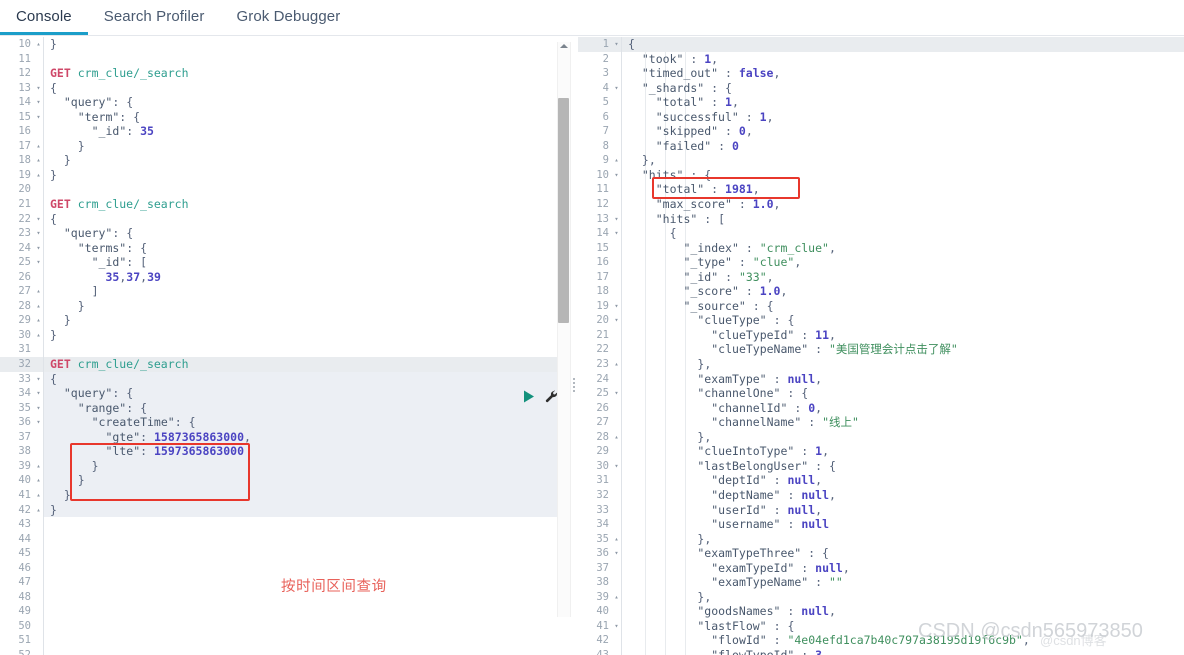 The height and width of the screenshot is (655, 1184). I want to click on code-line: 3 "timed_out" : false,, so click(881, 73).